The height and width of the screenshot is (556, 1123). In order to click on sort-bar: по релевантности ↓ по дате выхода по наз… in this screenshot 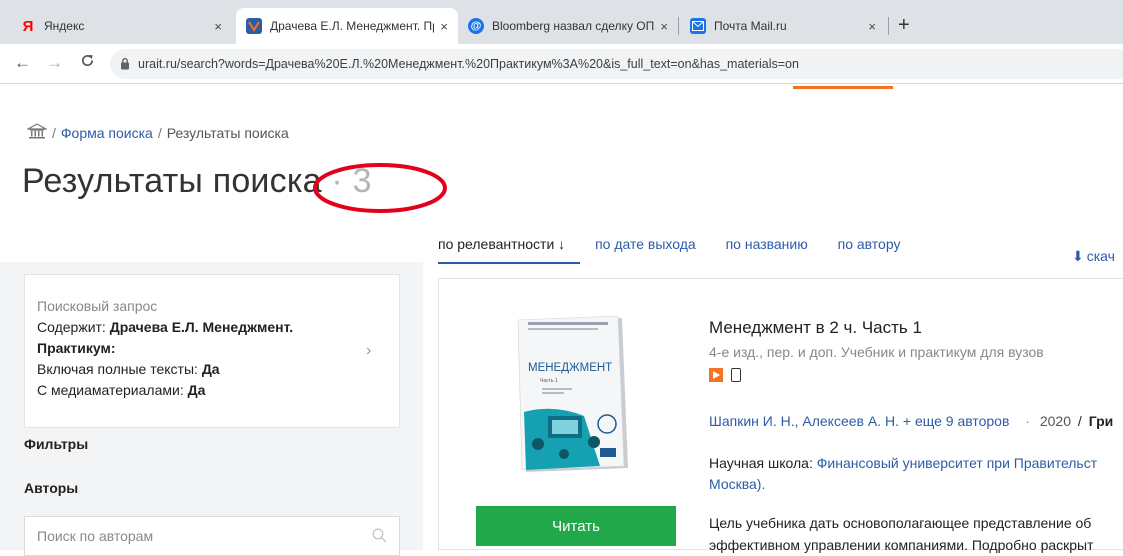, I will do `click(682, 244)`.